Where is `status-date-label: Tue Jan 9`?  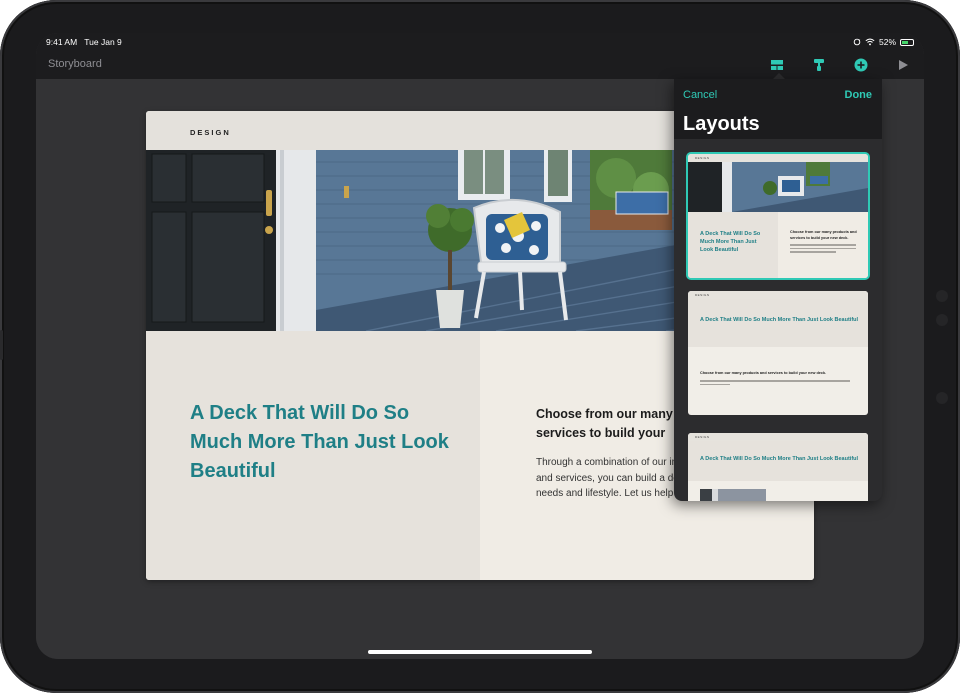
status-date-label: Tue Jan 9 is located at coordinates (103, 42).